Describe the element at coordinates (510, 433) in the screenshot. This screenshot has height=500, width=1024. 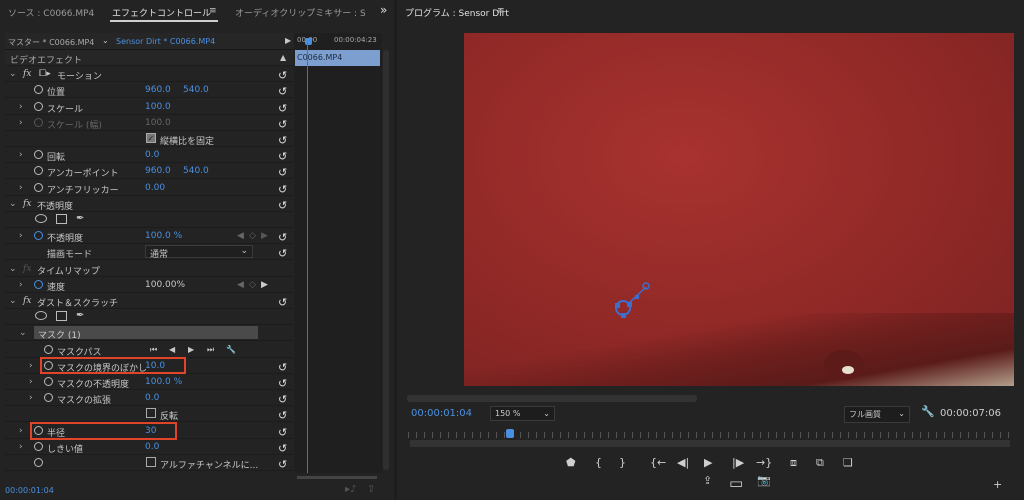
I see `program-playhead` at that location.